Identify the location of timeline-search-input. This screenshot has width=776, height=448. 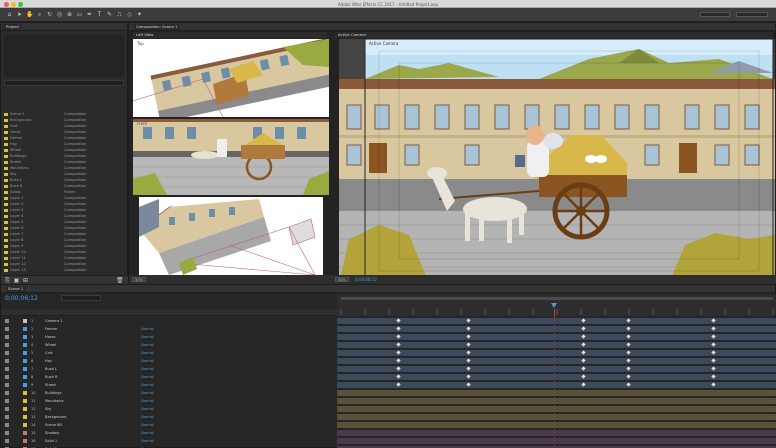
(81, 298).